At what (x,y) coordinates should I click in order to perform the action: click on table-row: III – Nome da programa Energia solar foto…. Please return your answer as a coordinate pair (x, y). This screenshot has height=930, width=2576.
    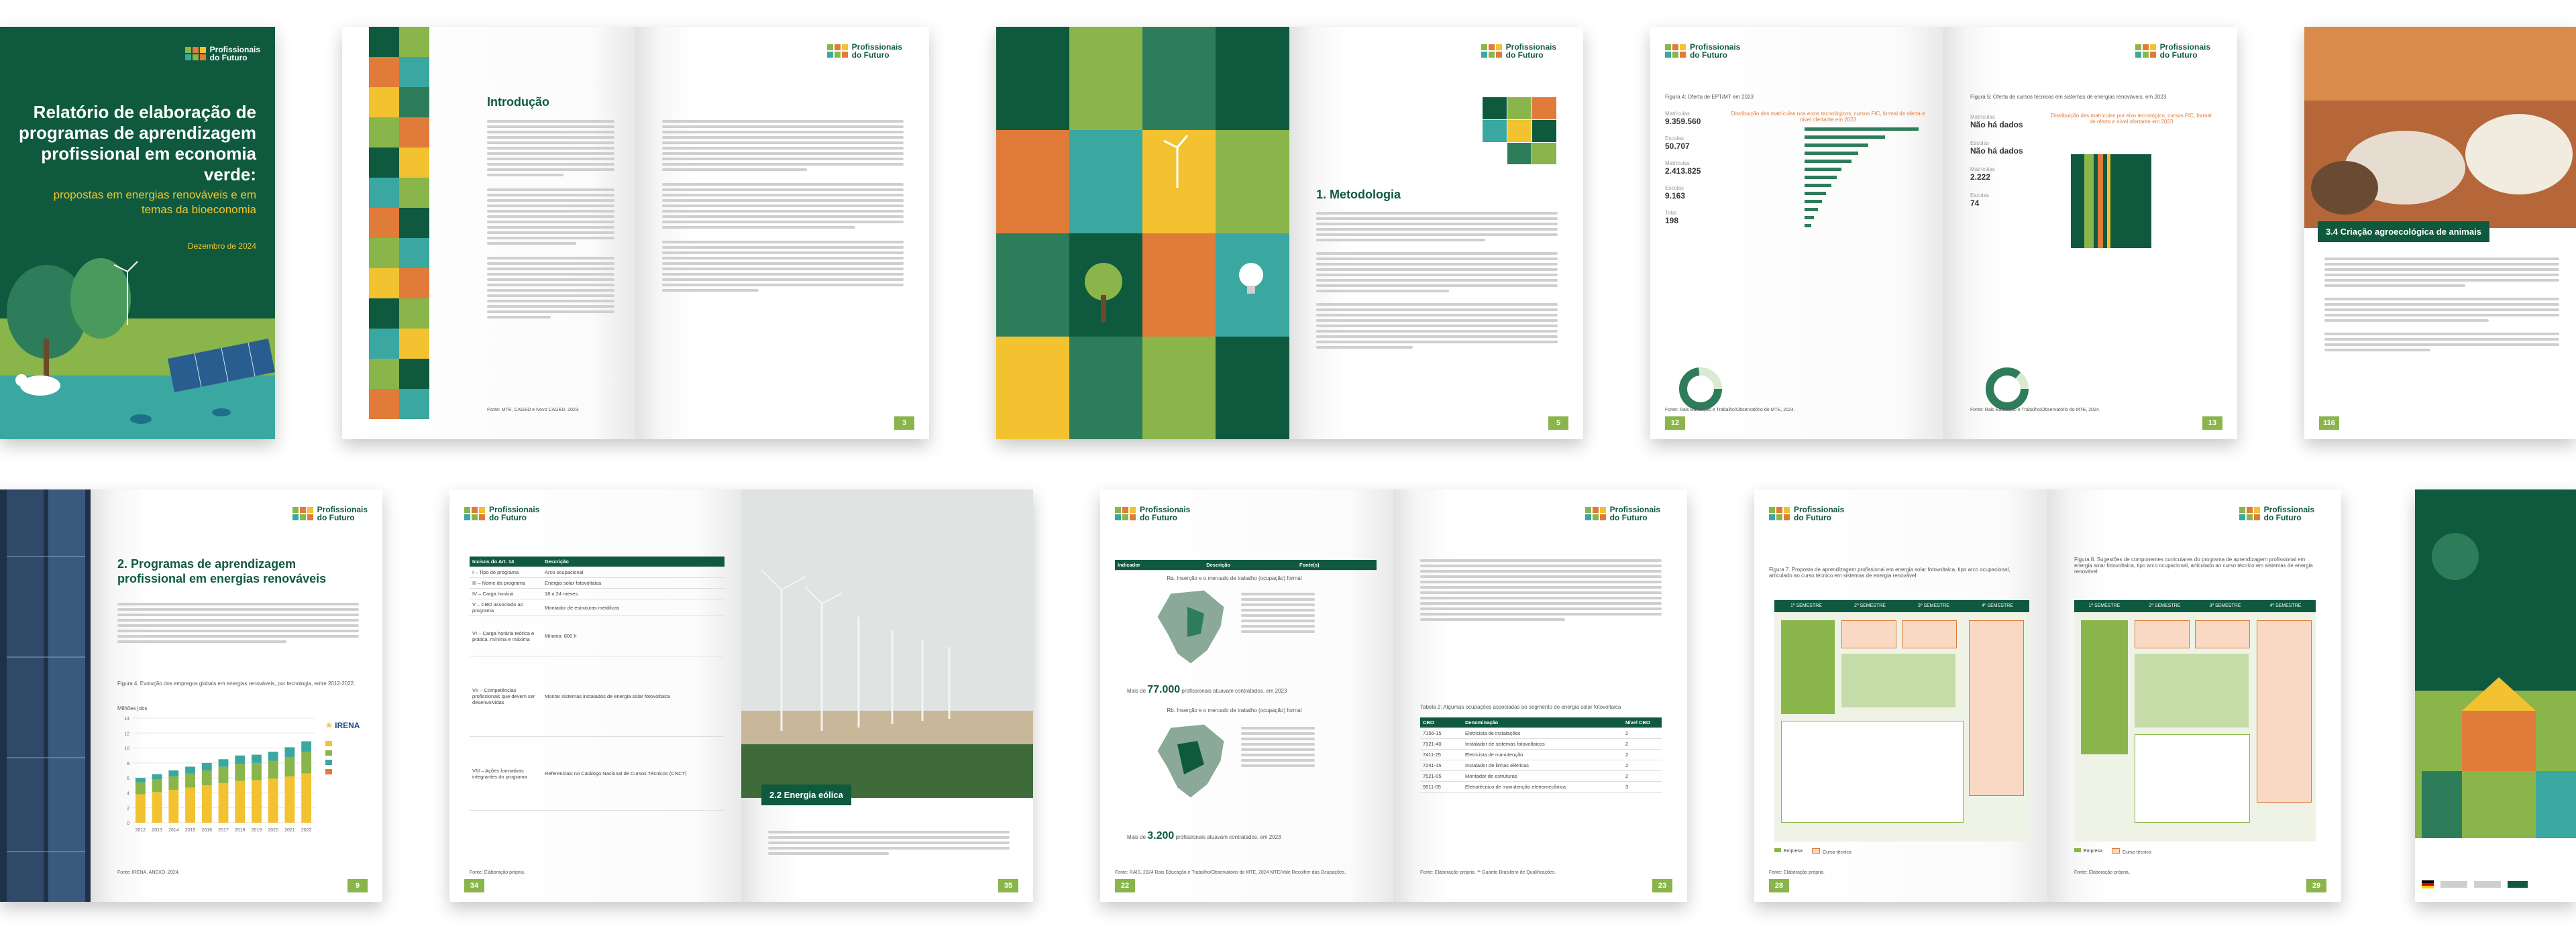
    Looking at the image, I should click on (597, 583).